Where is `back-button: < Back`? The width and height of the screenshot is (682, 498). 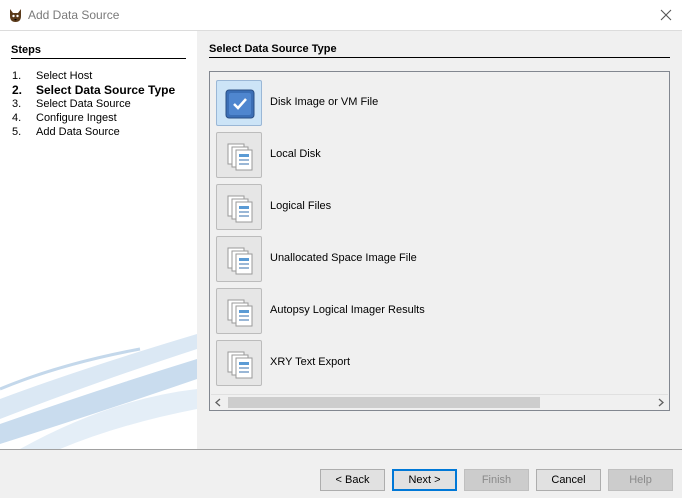 back-button: < Back is located at coordinates (352, 480).